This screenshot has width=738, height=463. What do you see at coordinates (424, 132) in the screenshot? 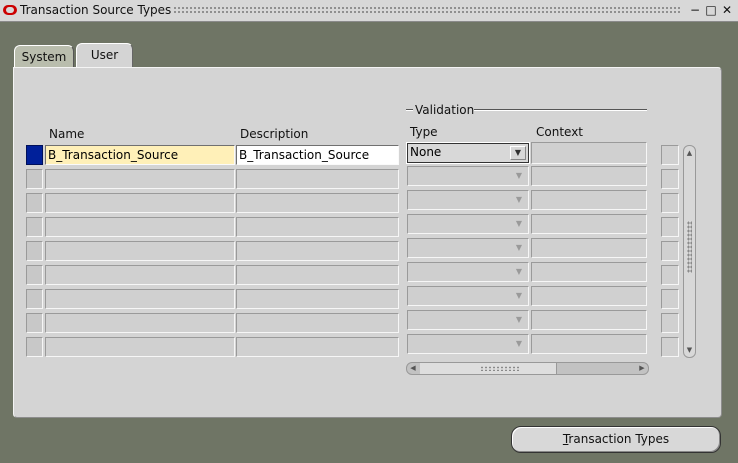
I see `column-header-type: Type` at bounding box center [424, 132].